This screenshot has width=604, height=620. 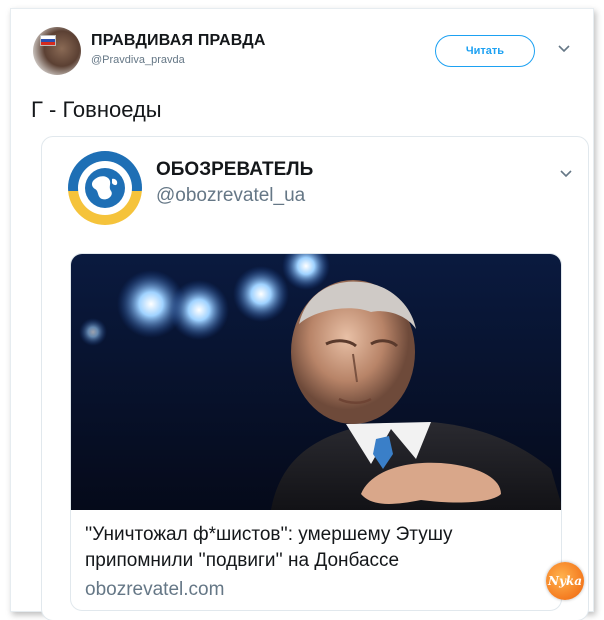 What do you see at coordinates (485, 51) in the screenshot?
I see `follow-button: Читать` at bounding box center [485, 51].